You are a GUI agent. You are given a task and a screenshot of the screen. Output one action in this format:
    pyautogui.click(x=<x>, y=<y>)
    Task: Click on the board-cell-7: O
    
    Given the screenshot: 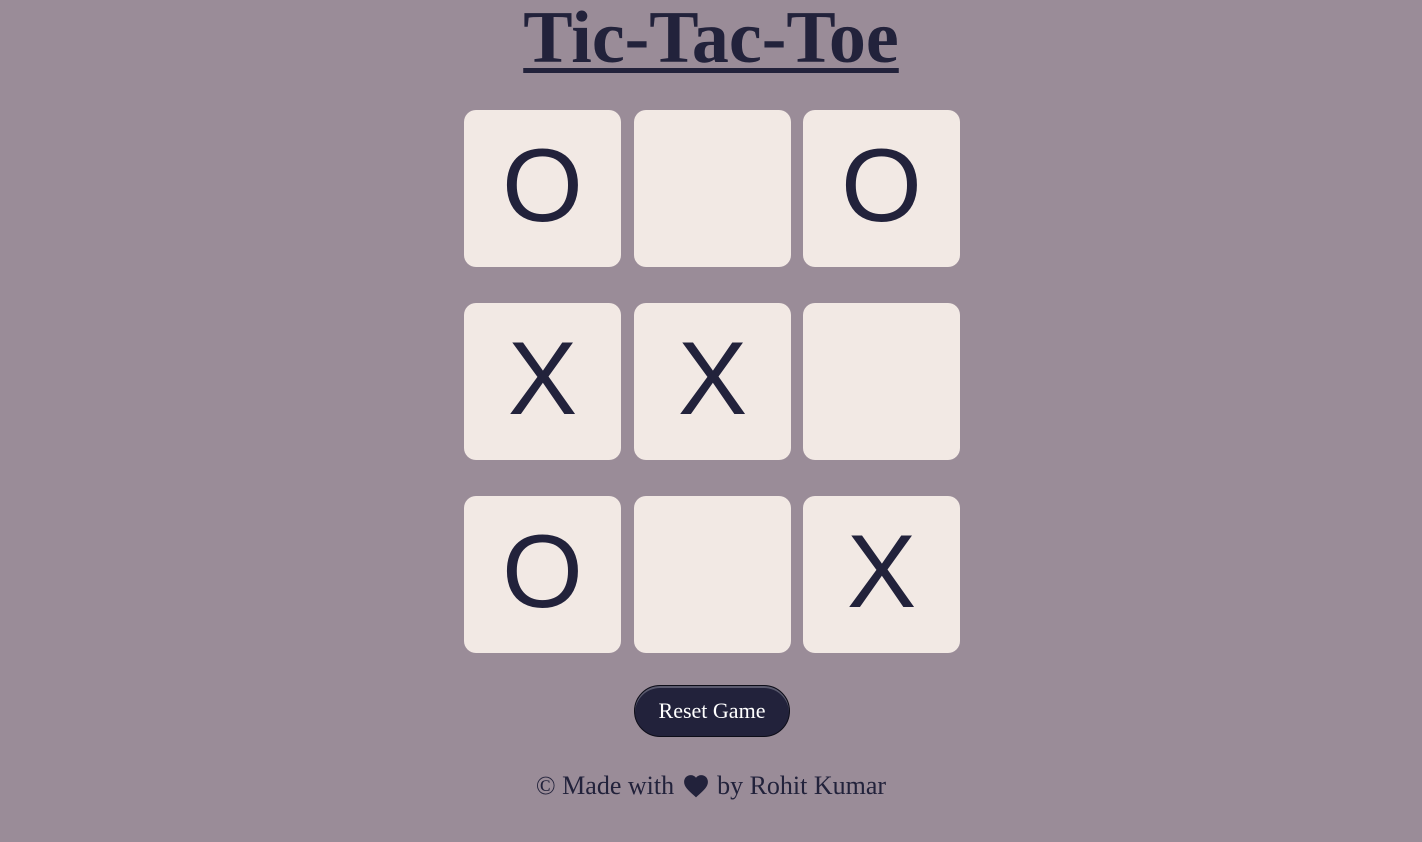 What is the action you would take?
    pyautogui.click(x=542, y=574)
    